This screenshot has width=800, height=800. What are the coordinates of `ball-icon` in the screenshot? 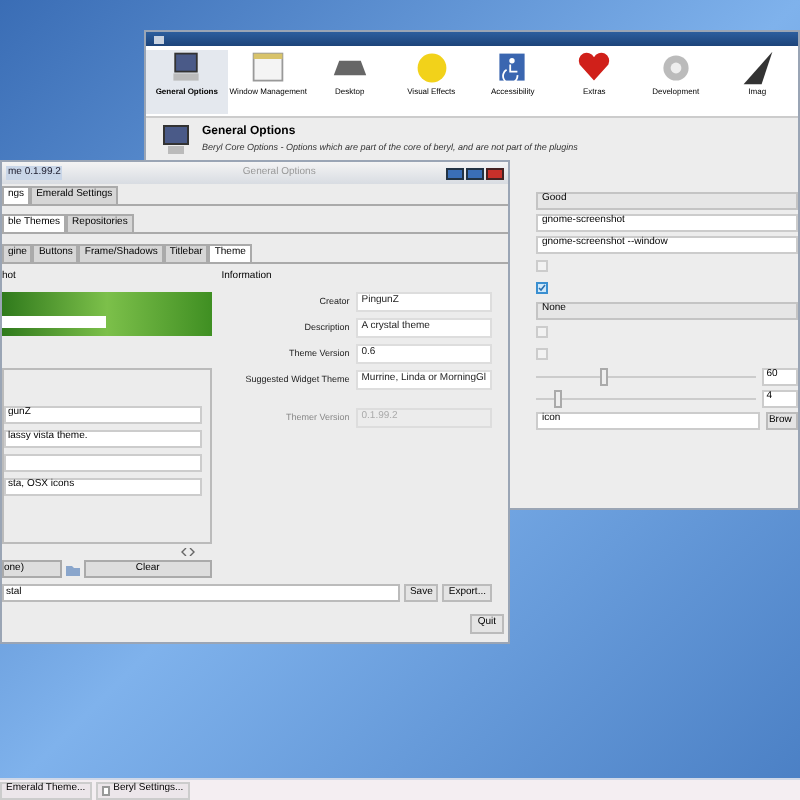 It's located at (431, 68).